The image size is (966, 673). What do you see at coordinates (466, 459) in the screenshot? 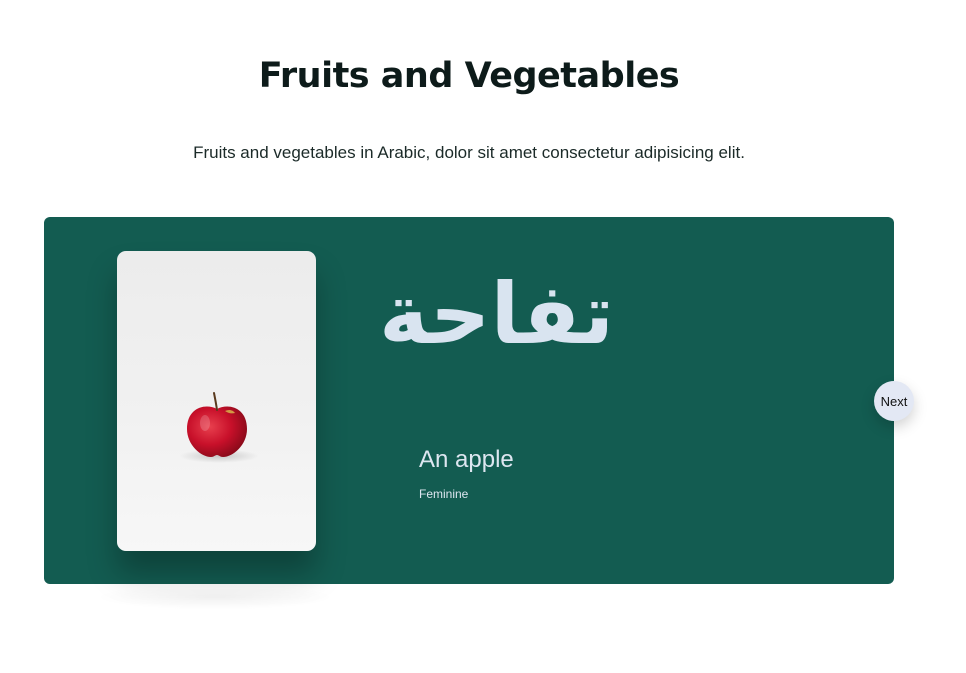
I see `english-translation: An apple` at bounding box center [466, 459].